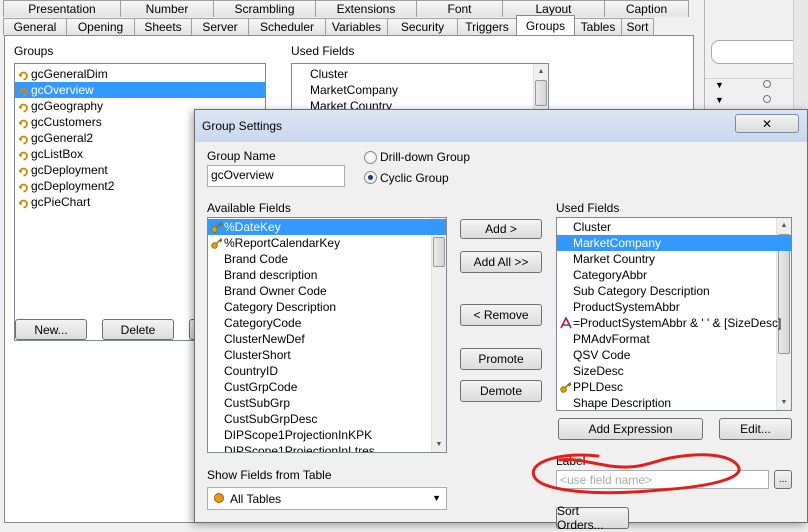 The image size is (808, 532). I want to click on tab-groups: Groups, so click(545, 25).